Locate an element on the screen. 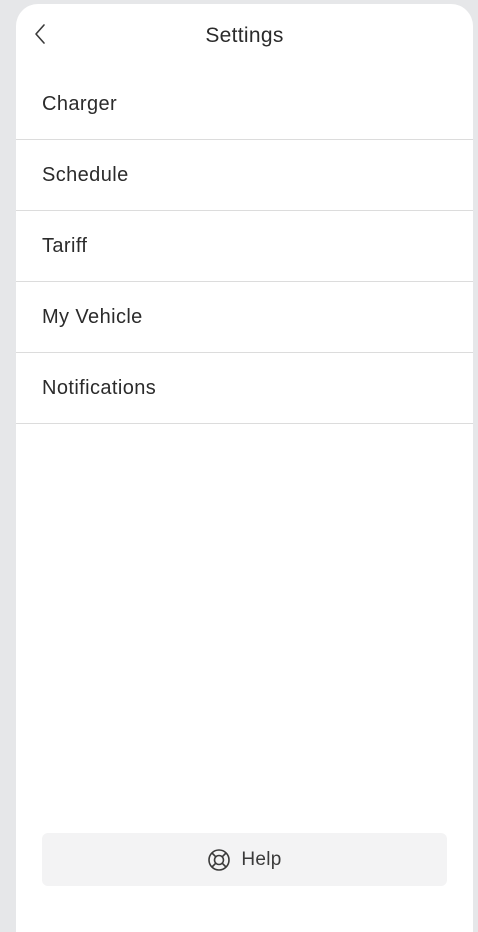 This screenshot has width=478, height=932. help-label: Help is located at coordinates (261, 859).